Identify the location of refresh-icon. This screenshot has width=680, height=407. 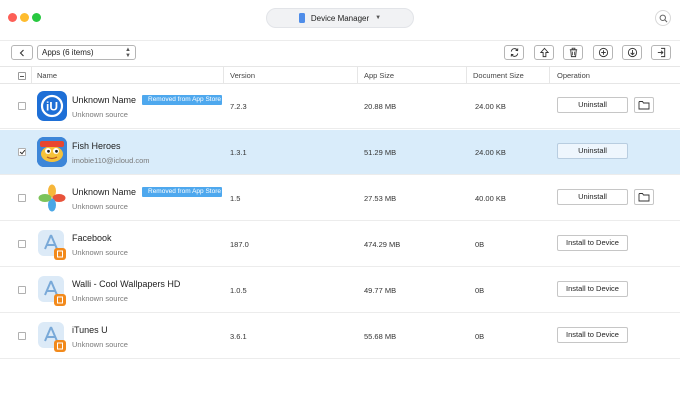
(514, 52).